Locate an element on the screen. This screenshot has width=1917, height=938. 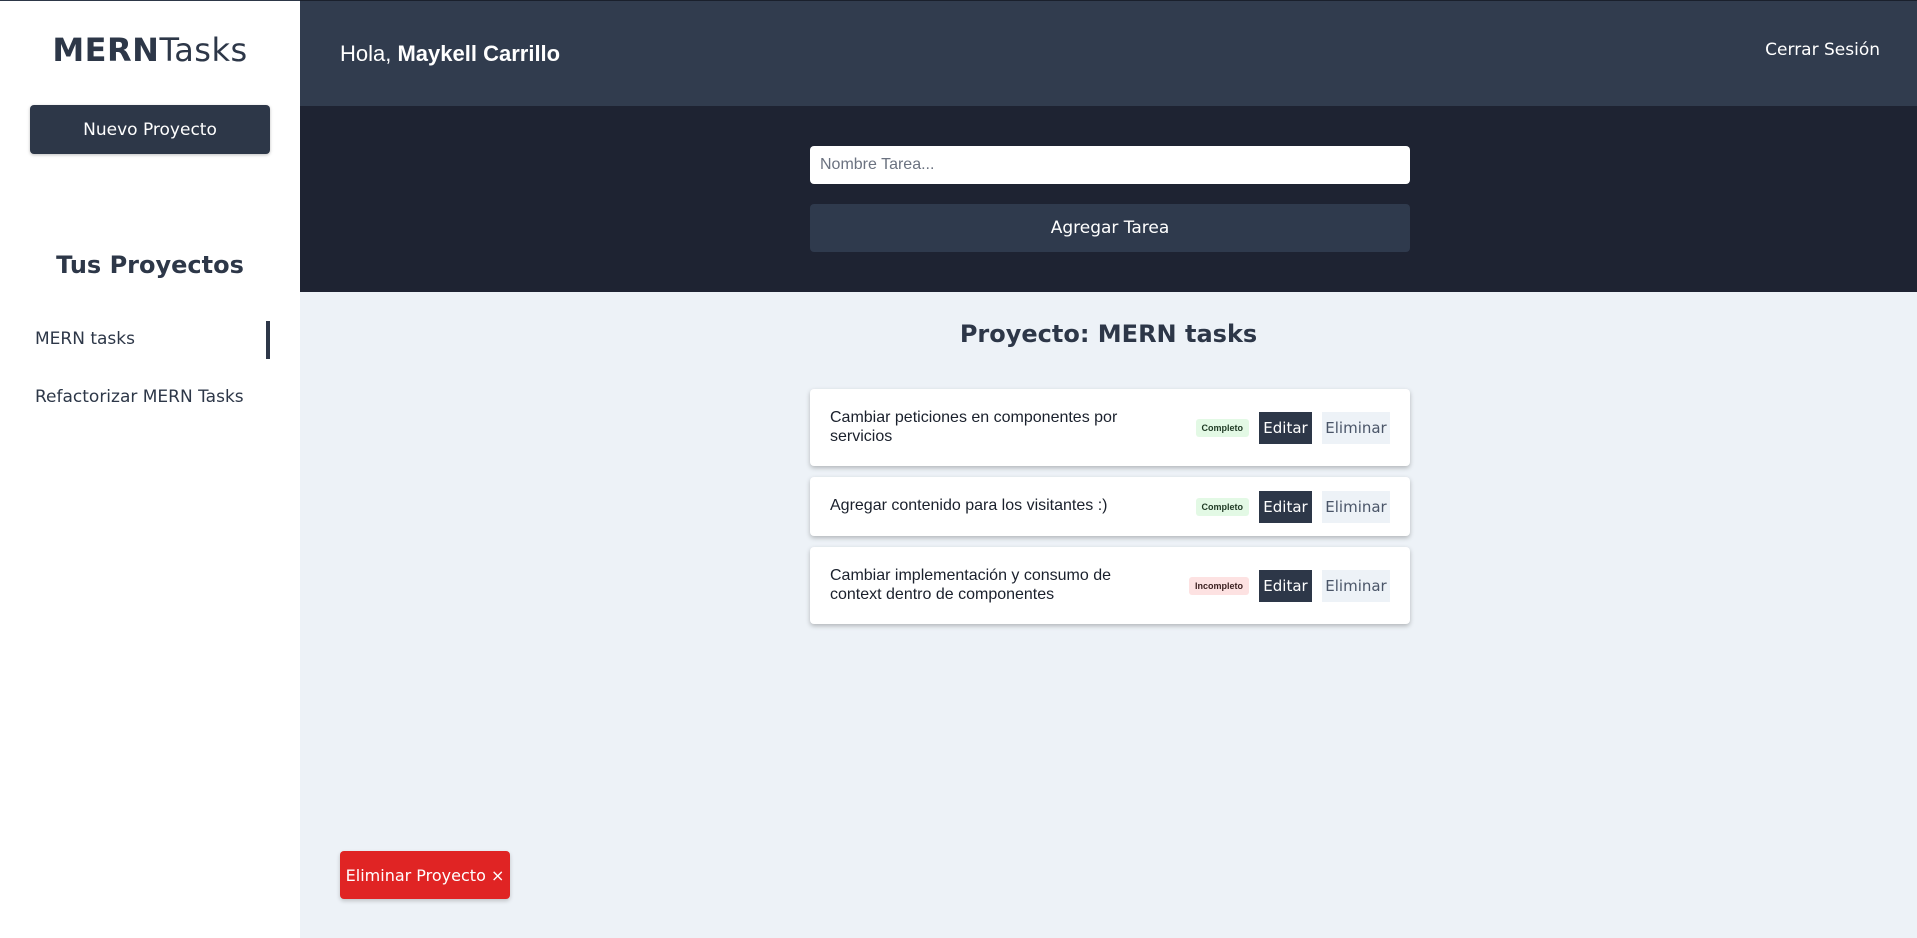
status-badge: Incompleto is located at coordinates (1218, 585).